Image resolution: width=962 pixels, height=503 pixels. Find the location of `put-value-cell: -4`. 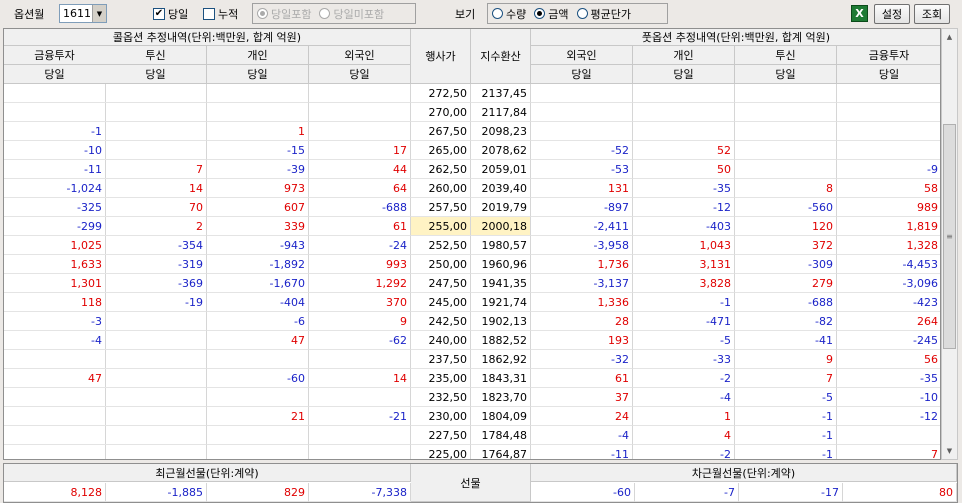

put-value-cell: -4 is located at coordinates (582, 435).